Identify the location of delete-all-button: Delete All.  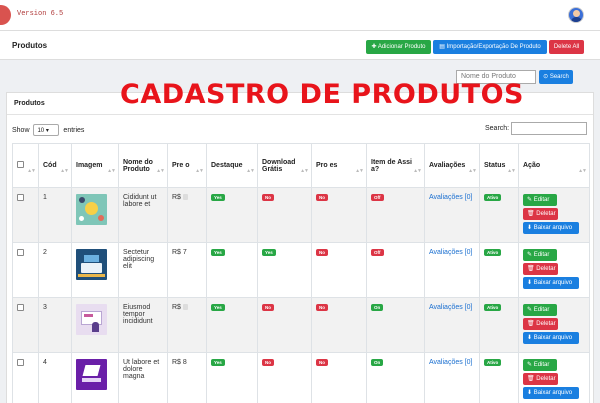
(566, 47).